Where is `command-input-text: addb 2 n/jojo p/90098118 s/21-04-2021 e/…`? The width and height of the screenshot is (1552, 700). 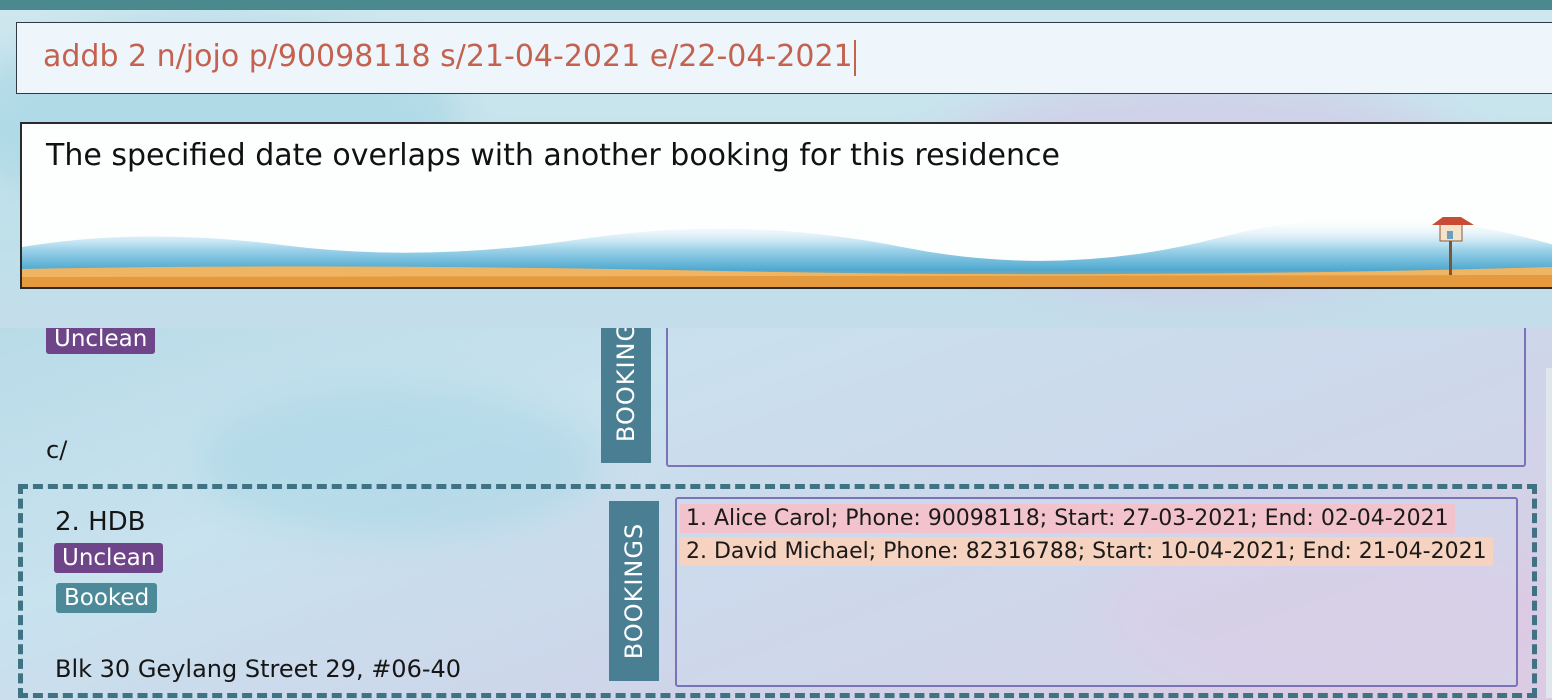
command-input-text: addb 2 n/jojo p/90098118 s/21-04-2021 e/… is located at coordinates (448, 56).